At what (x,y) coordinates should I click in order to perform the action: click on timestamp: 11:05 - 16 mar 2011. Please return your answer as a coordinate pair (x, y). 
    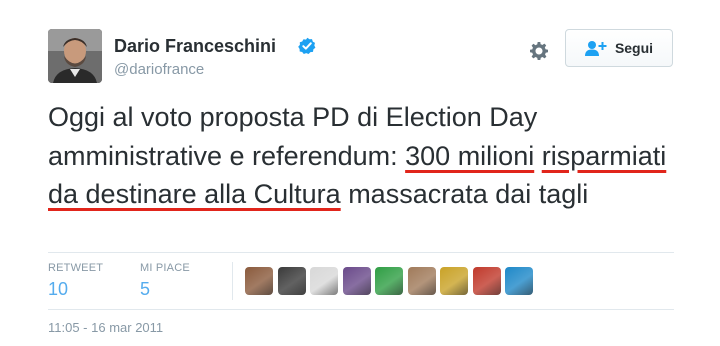
    Looking at the image, I should click on (105, 327).